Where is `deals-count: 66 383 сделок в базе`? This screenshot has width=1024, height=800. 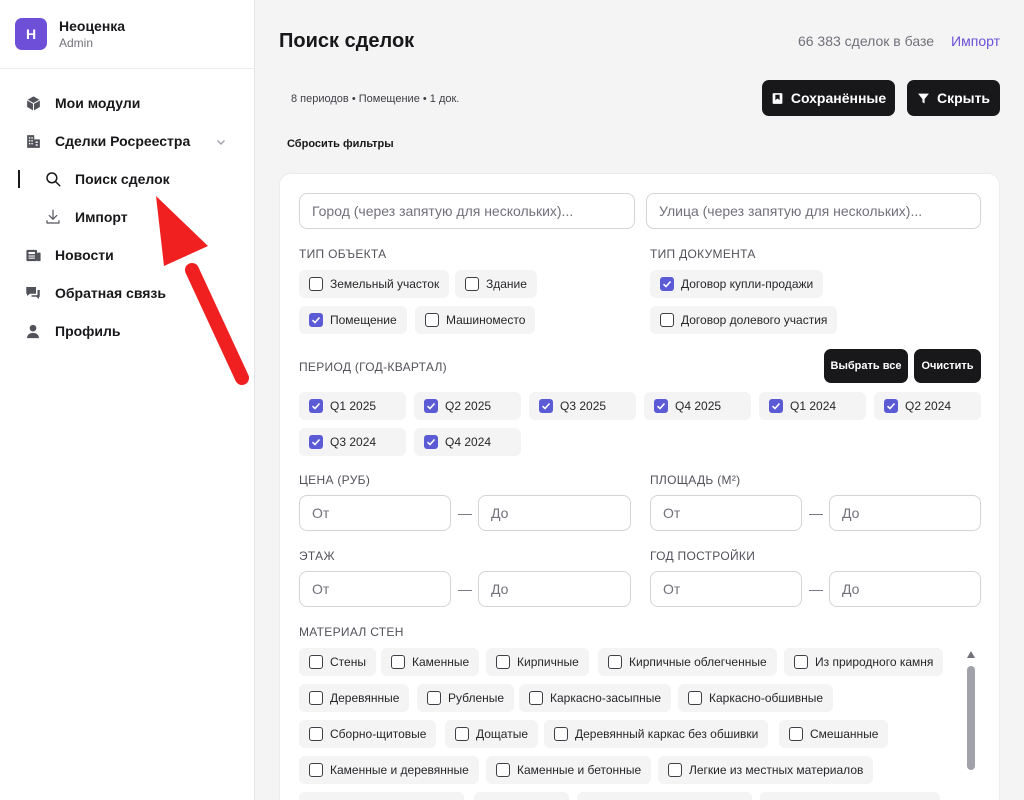 deals-count: 66 383 сделок в базе is located at coordinates (865, 41).